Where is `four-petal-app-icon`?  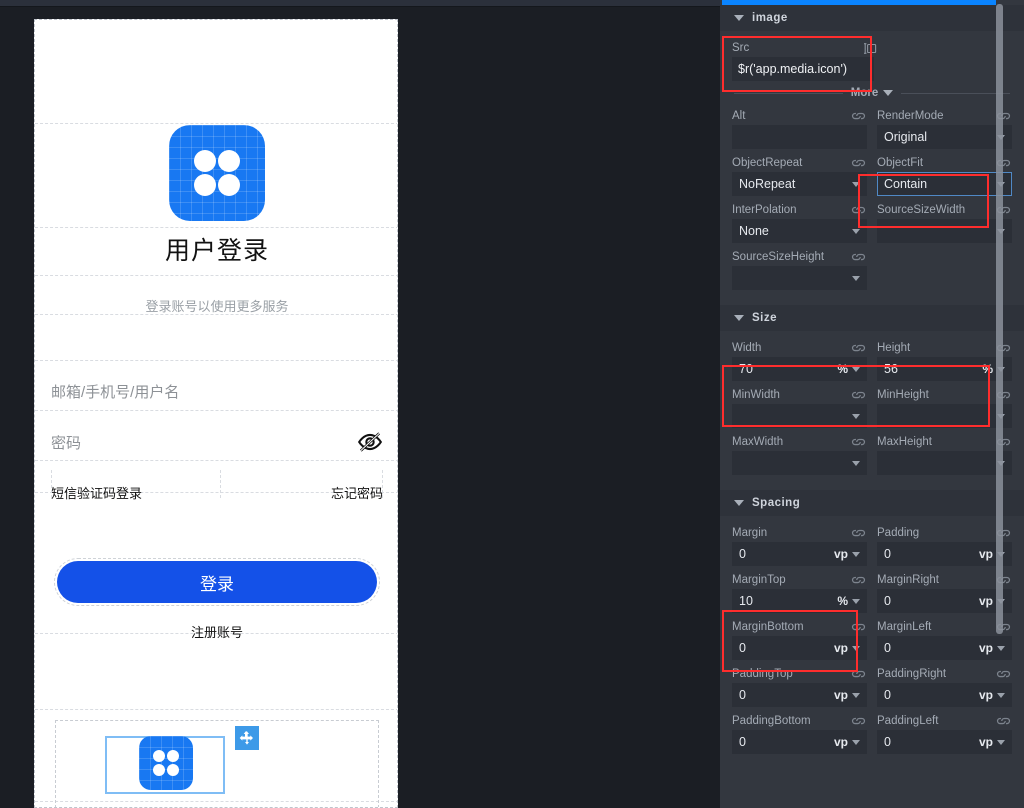
four-petal-app-icon is located at coordinates (166, 763).